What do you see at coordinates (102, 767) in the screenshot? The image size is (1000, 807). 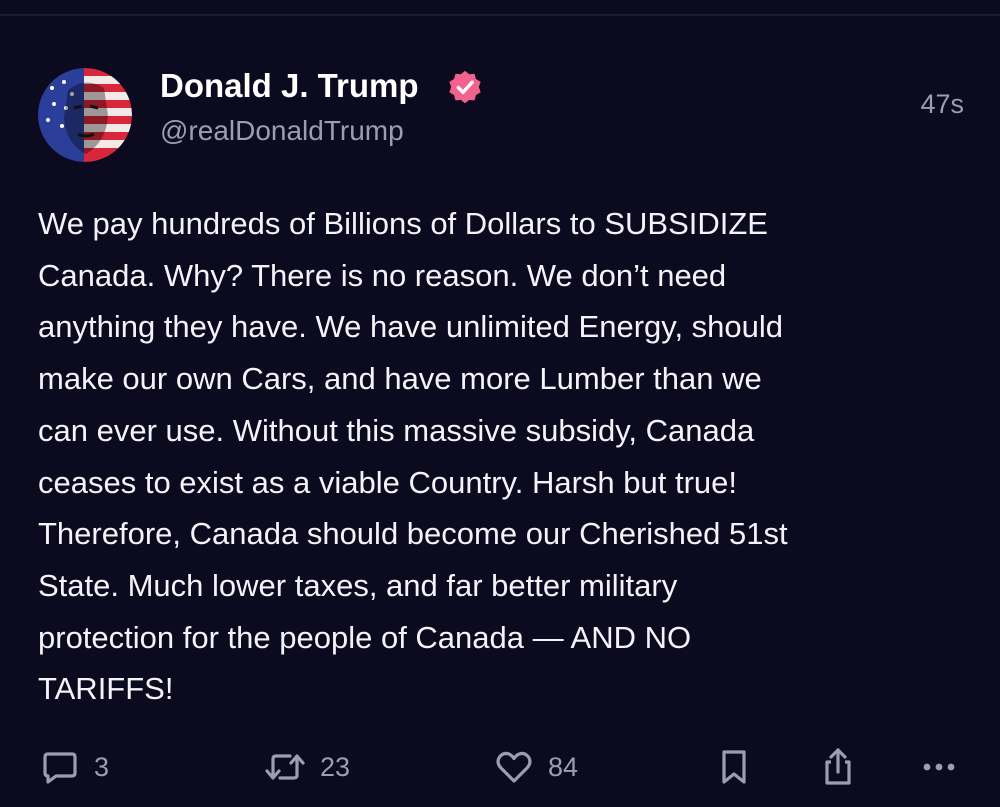 I see `reply-count: 3` at bounding box center [102, 767].